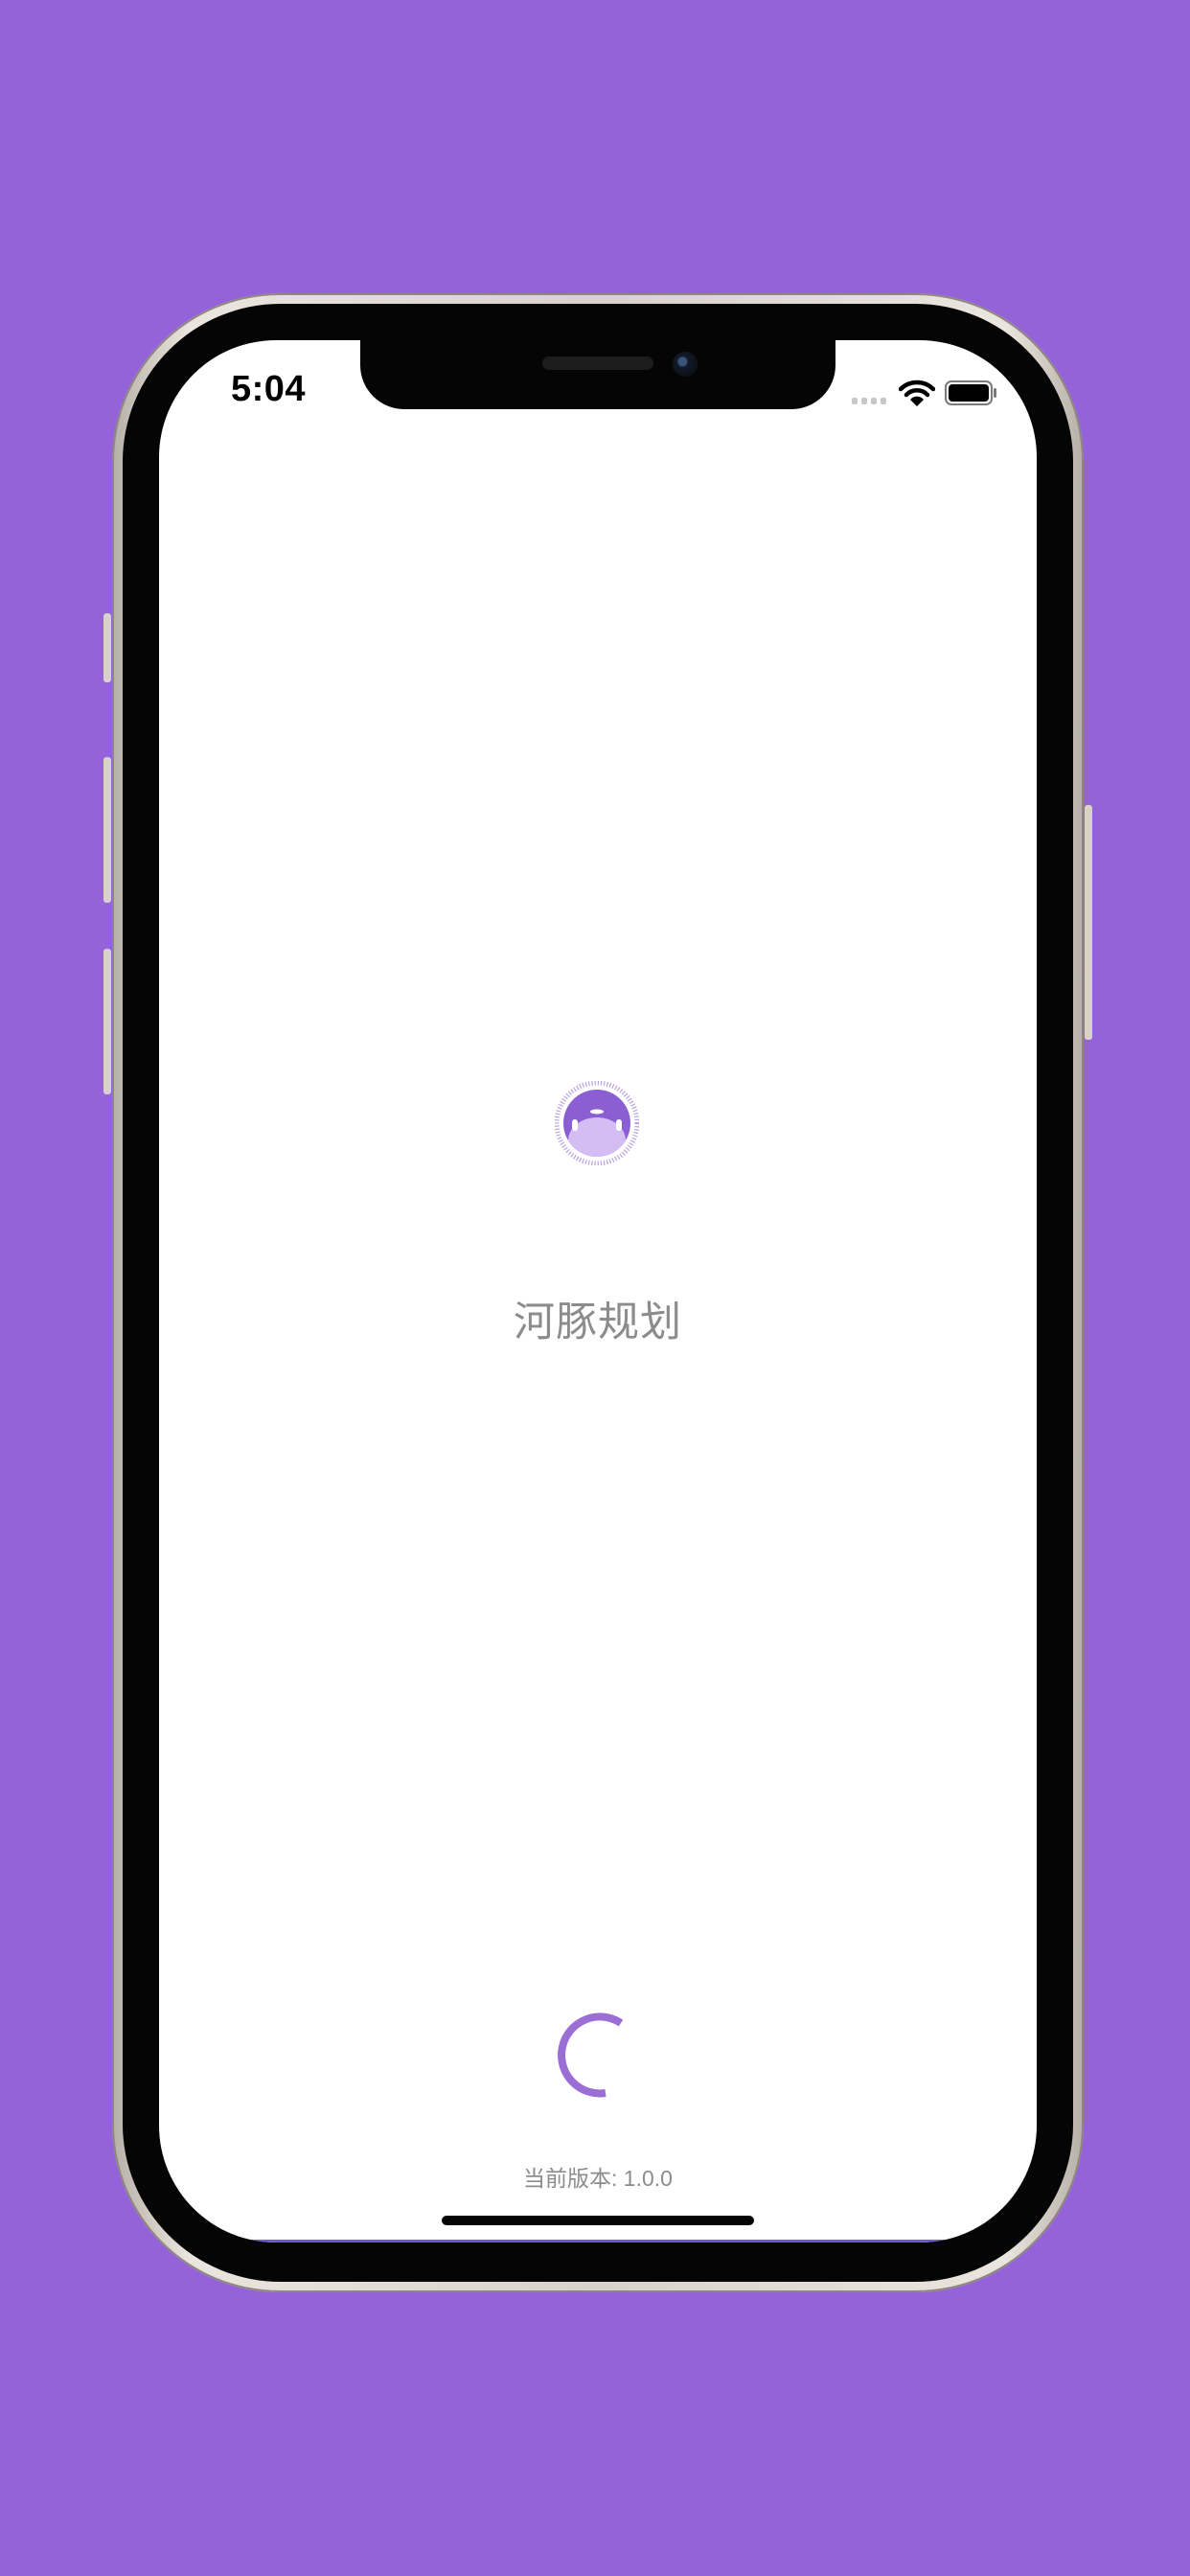  I want to click on status-time: 5:04, so click(269, 389).